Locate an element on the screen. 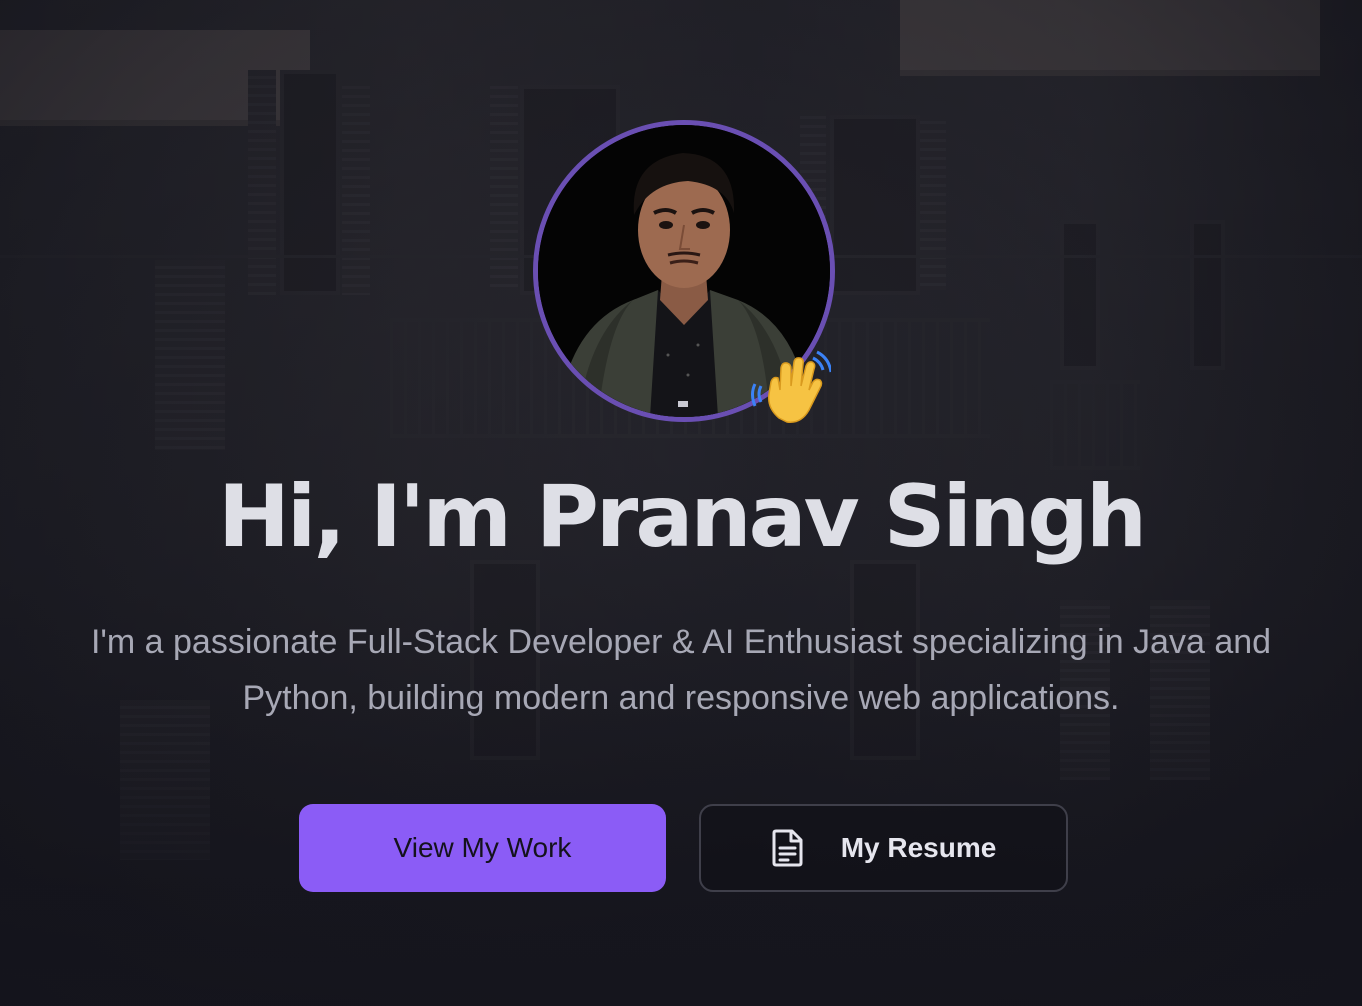 Image resolution: width=1362 pixels, height=1006 pixels. my-resume-button: My Resume is located at coordinates (883, 848).